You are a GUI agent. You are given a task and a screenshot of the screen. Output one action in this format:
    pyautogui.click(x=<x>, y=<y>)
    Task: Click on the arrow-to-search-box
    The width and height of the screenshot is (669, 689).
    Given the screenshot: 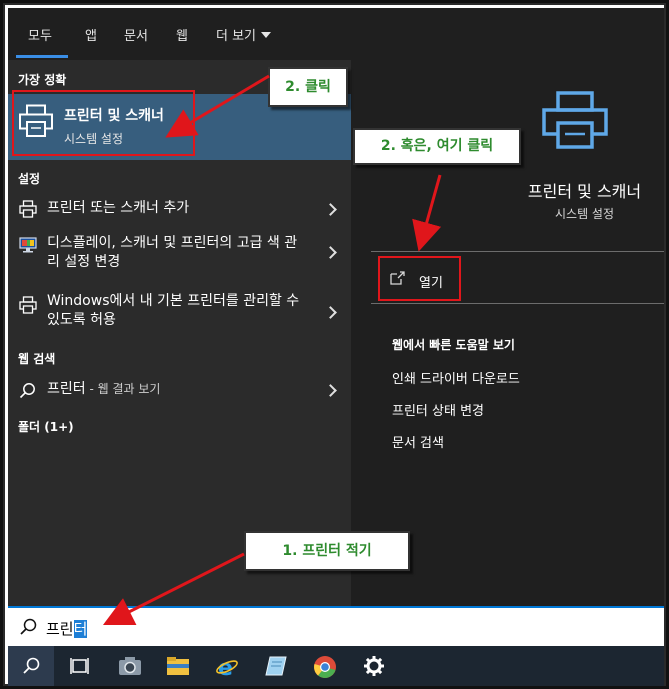 What is the action you would take?
    pyautogui.click(x=173, y=589)
    